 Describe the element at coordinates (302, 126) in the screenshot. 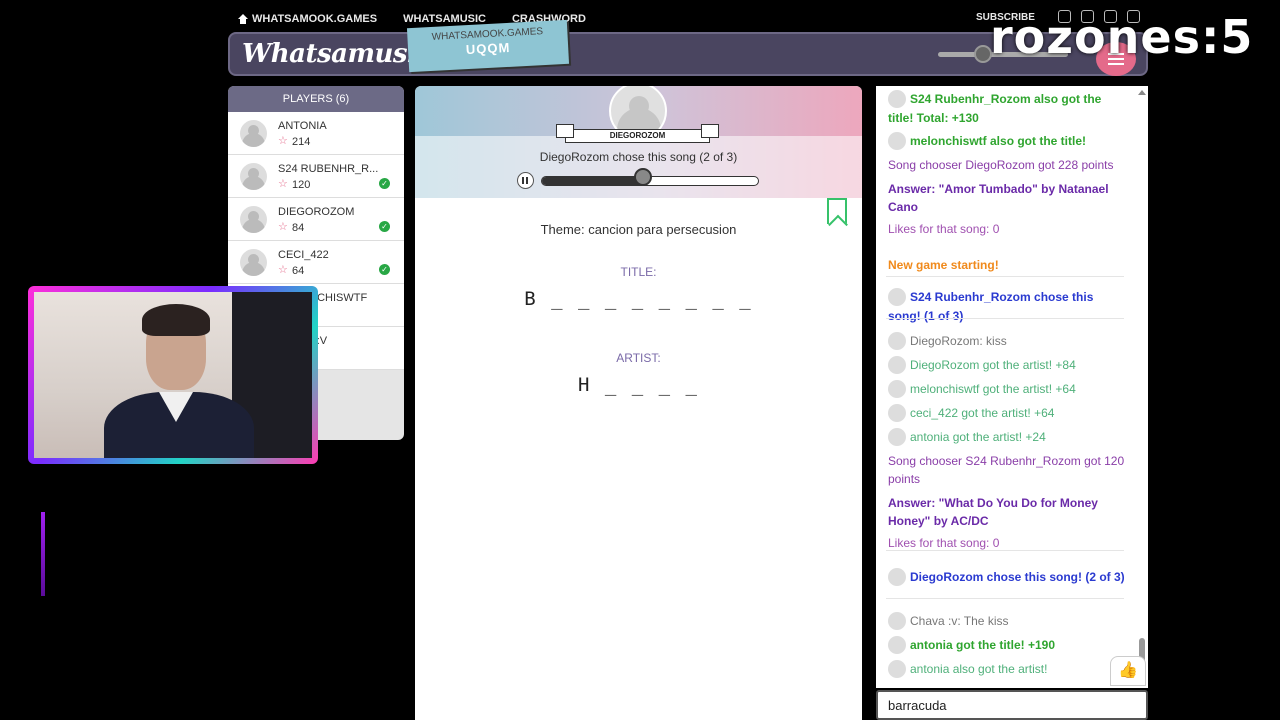

I see `player-name: ANTONIA` at that location.